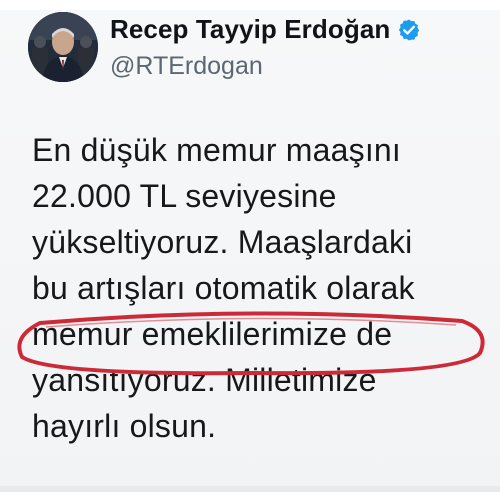  What do you see at coordinates (184, 196) in the screenshot?
I see `tweet-line: 22.000 TL seviyesine` at bounding box center [184, 196].